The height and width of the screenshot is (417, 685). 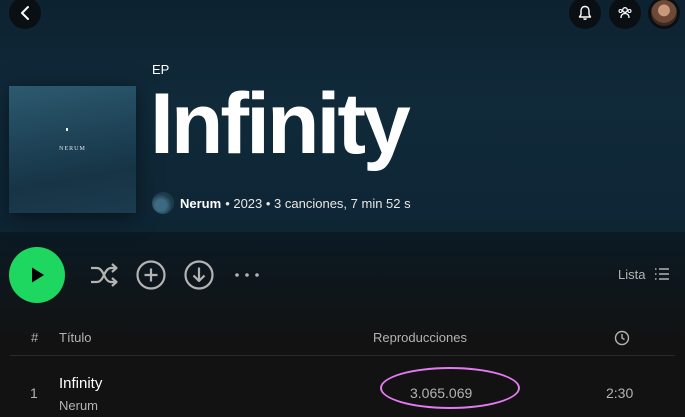 I want to click on play-icon, so click(x=38, y=275).